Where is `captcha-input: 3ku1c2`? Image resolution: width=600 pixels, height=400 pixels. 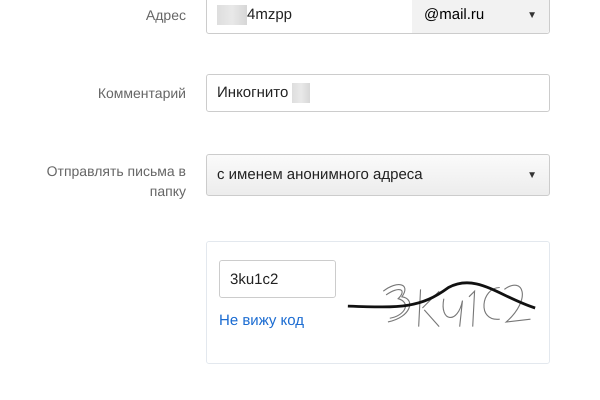
captcha-input: 3ku1c2 is located at coordinates (277, 279).